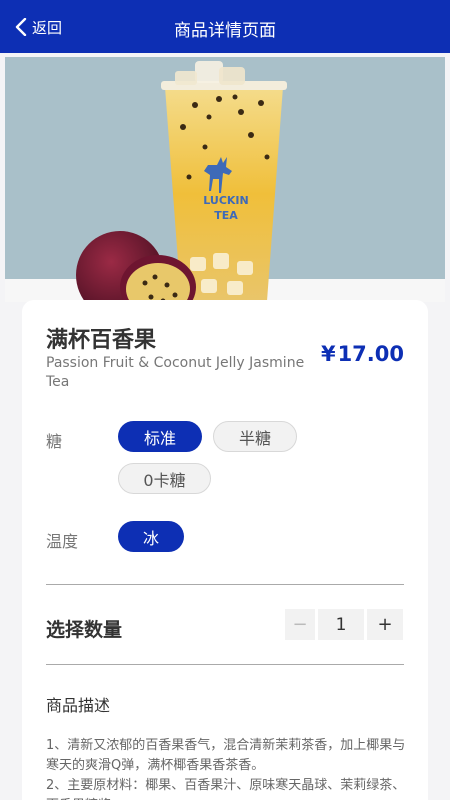  Describe the element at coordinates (78, 705) in the screenshot. I see `description-title: 商品描述` at that location.